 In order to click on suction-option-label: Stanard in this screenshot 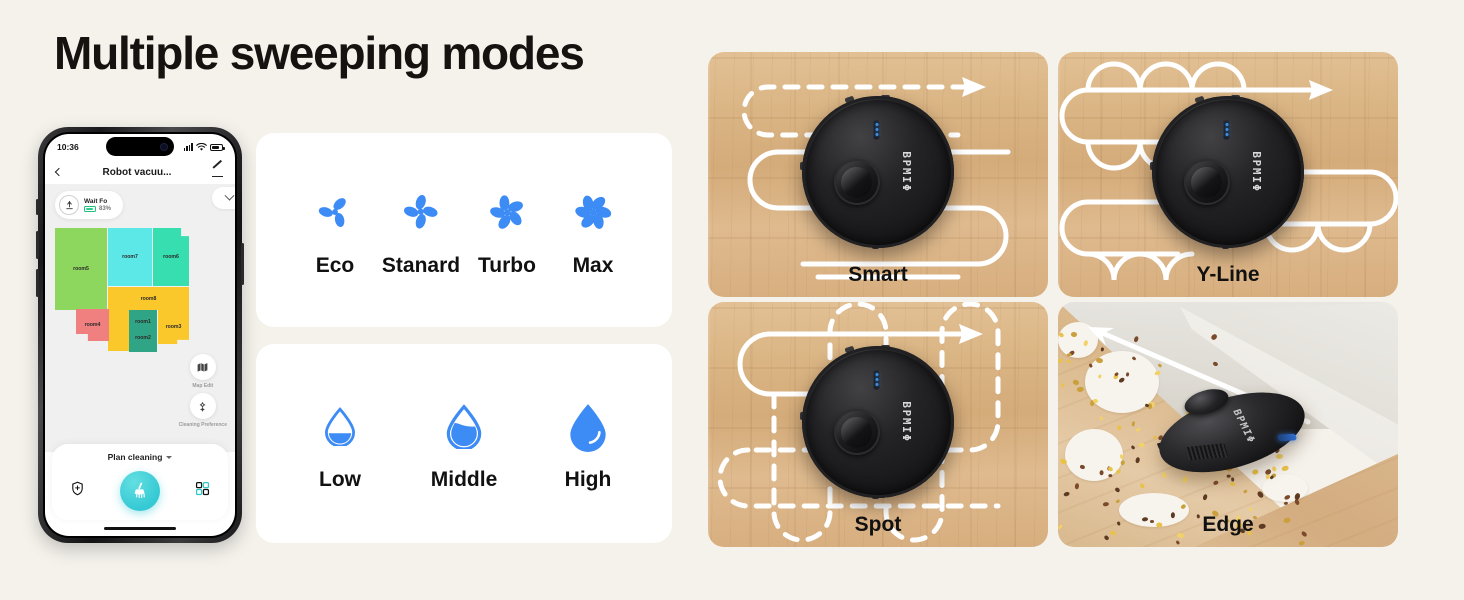, I will do `click(421, 265)`.